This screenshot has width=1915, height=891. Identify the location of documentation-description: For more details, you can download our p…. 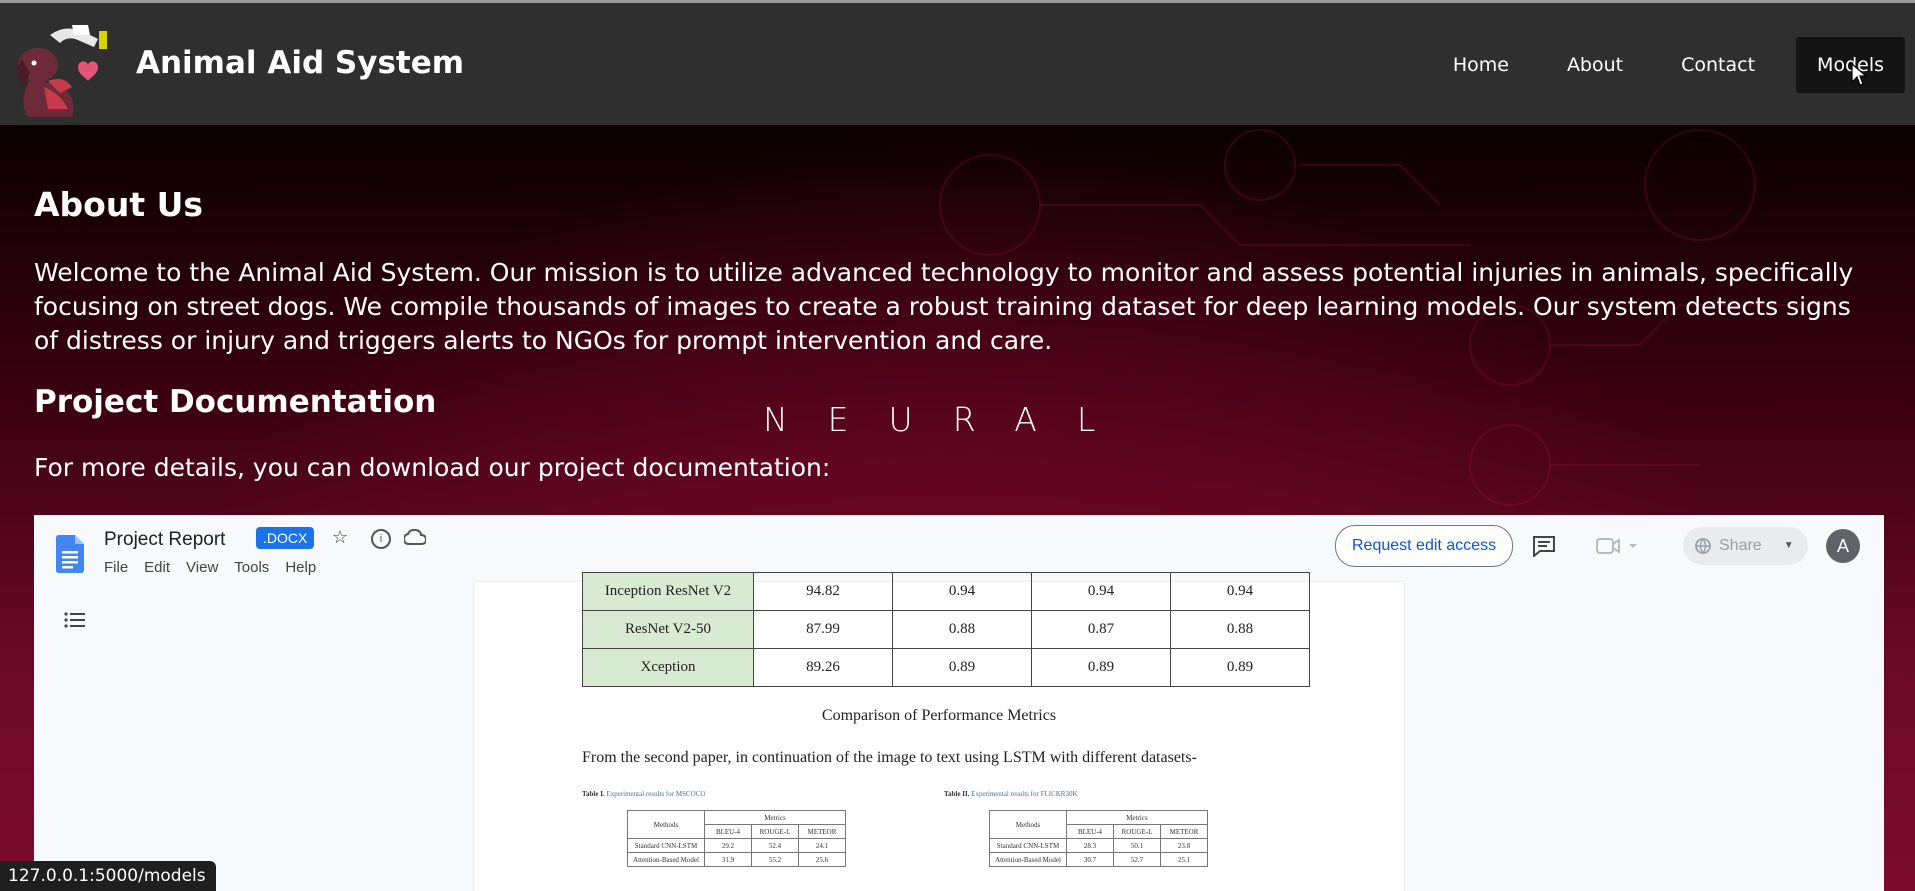
(432, 467).